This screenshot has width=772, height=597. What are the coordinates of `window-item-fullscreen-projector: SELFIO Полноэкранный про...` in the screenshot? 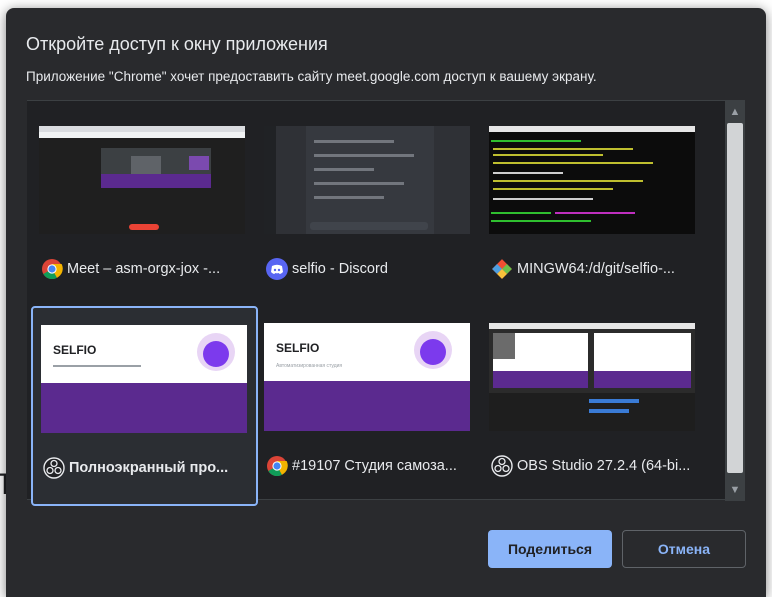 It's located at (144, 406).